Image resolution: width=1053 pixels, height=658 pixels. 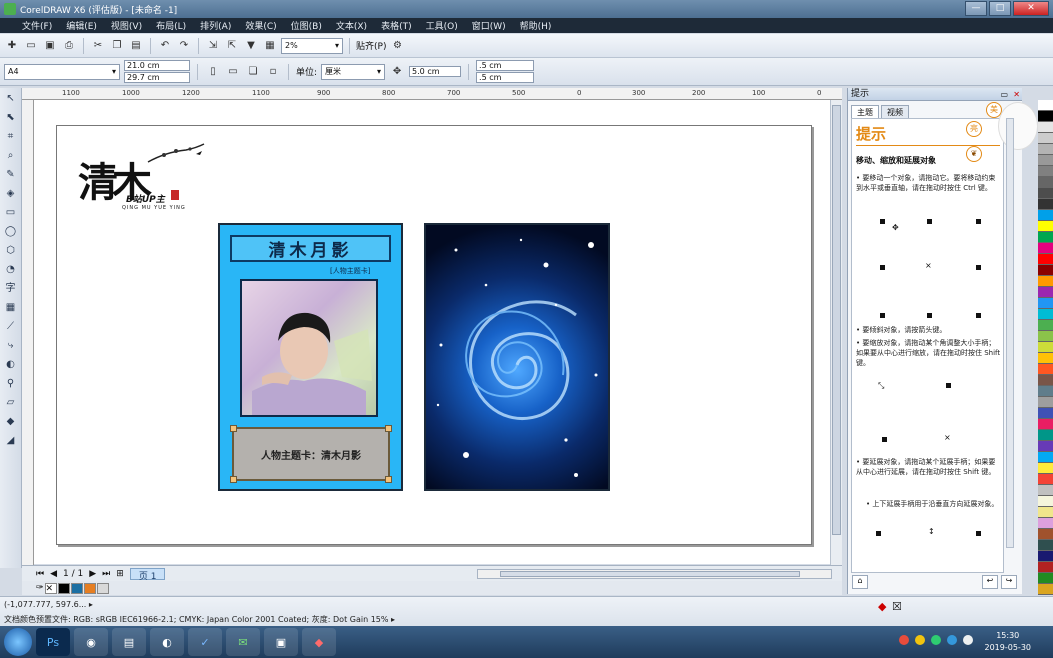 What do you see at coordinates (157, 65) in the screenshot?
I see `page-width-field: 21.0 cm` at bounding box center [157, 65].